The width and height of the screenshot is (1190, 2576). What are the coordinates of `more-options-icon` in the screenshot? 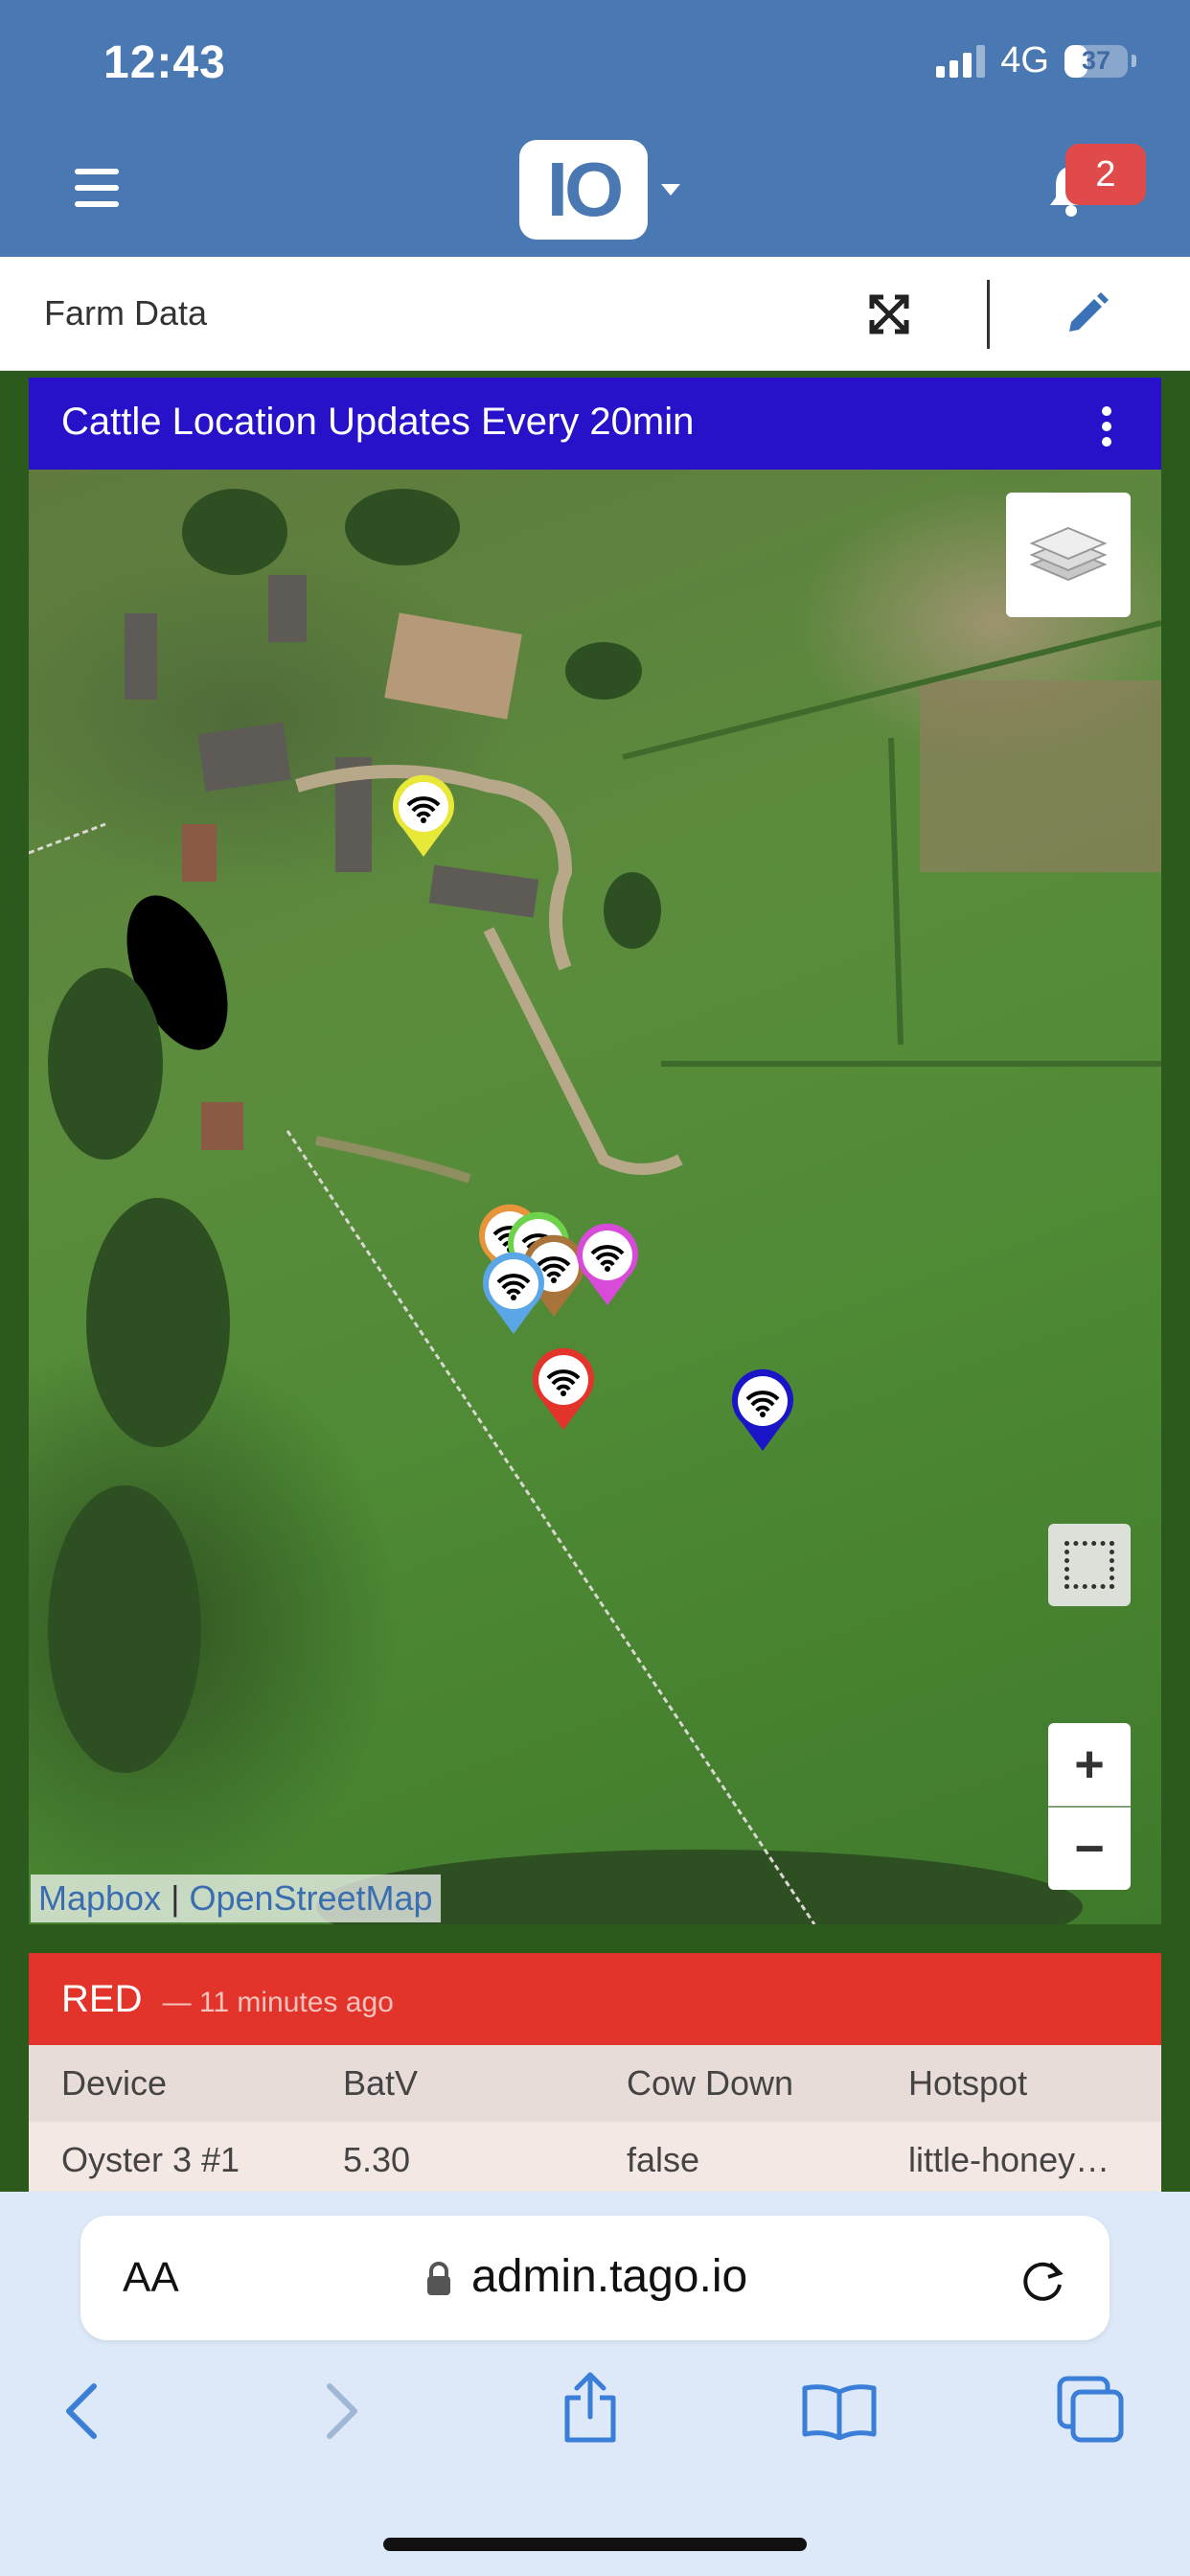 It's located at (1106, 429).